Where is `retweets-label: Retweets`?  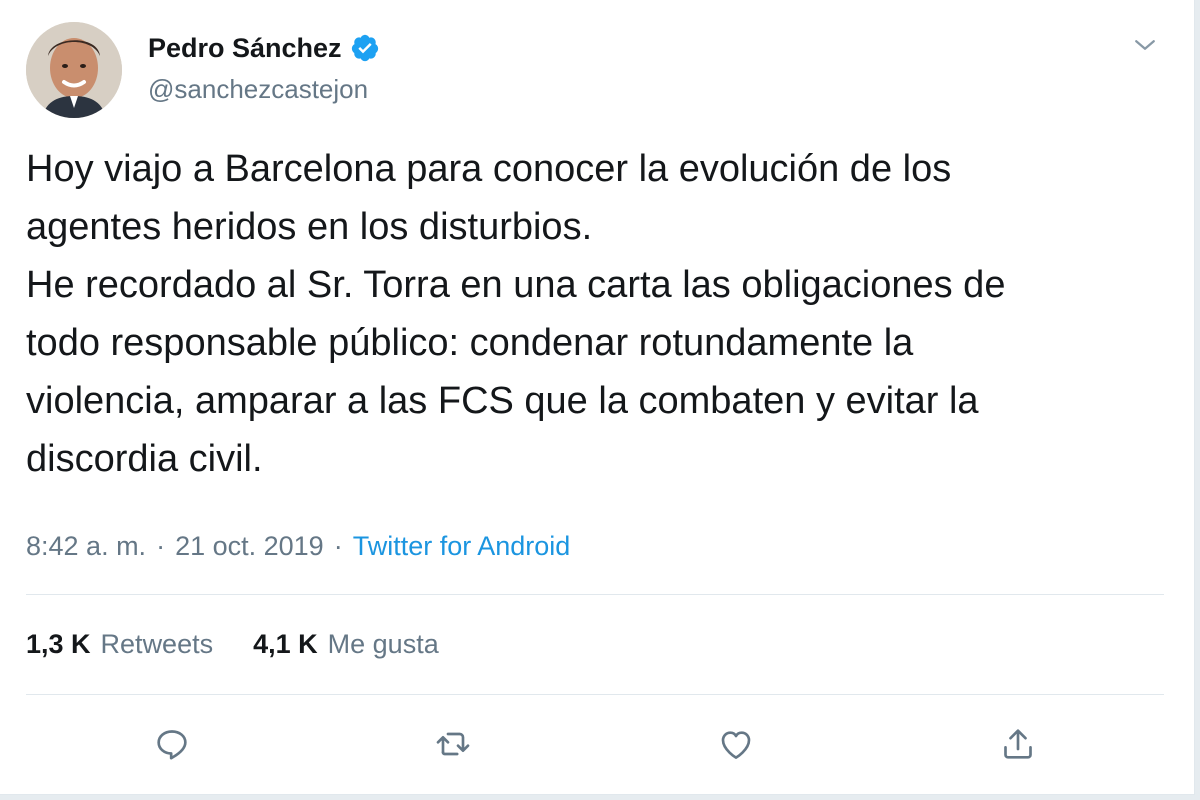 retweets-label: Retweets is located at coordinates (157, 643).